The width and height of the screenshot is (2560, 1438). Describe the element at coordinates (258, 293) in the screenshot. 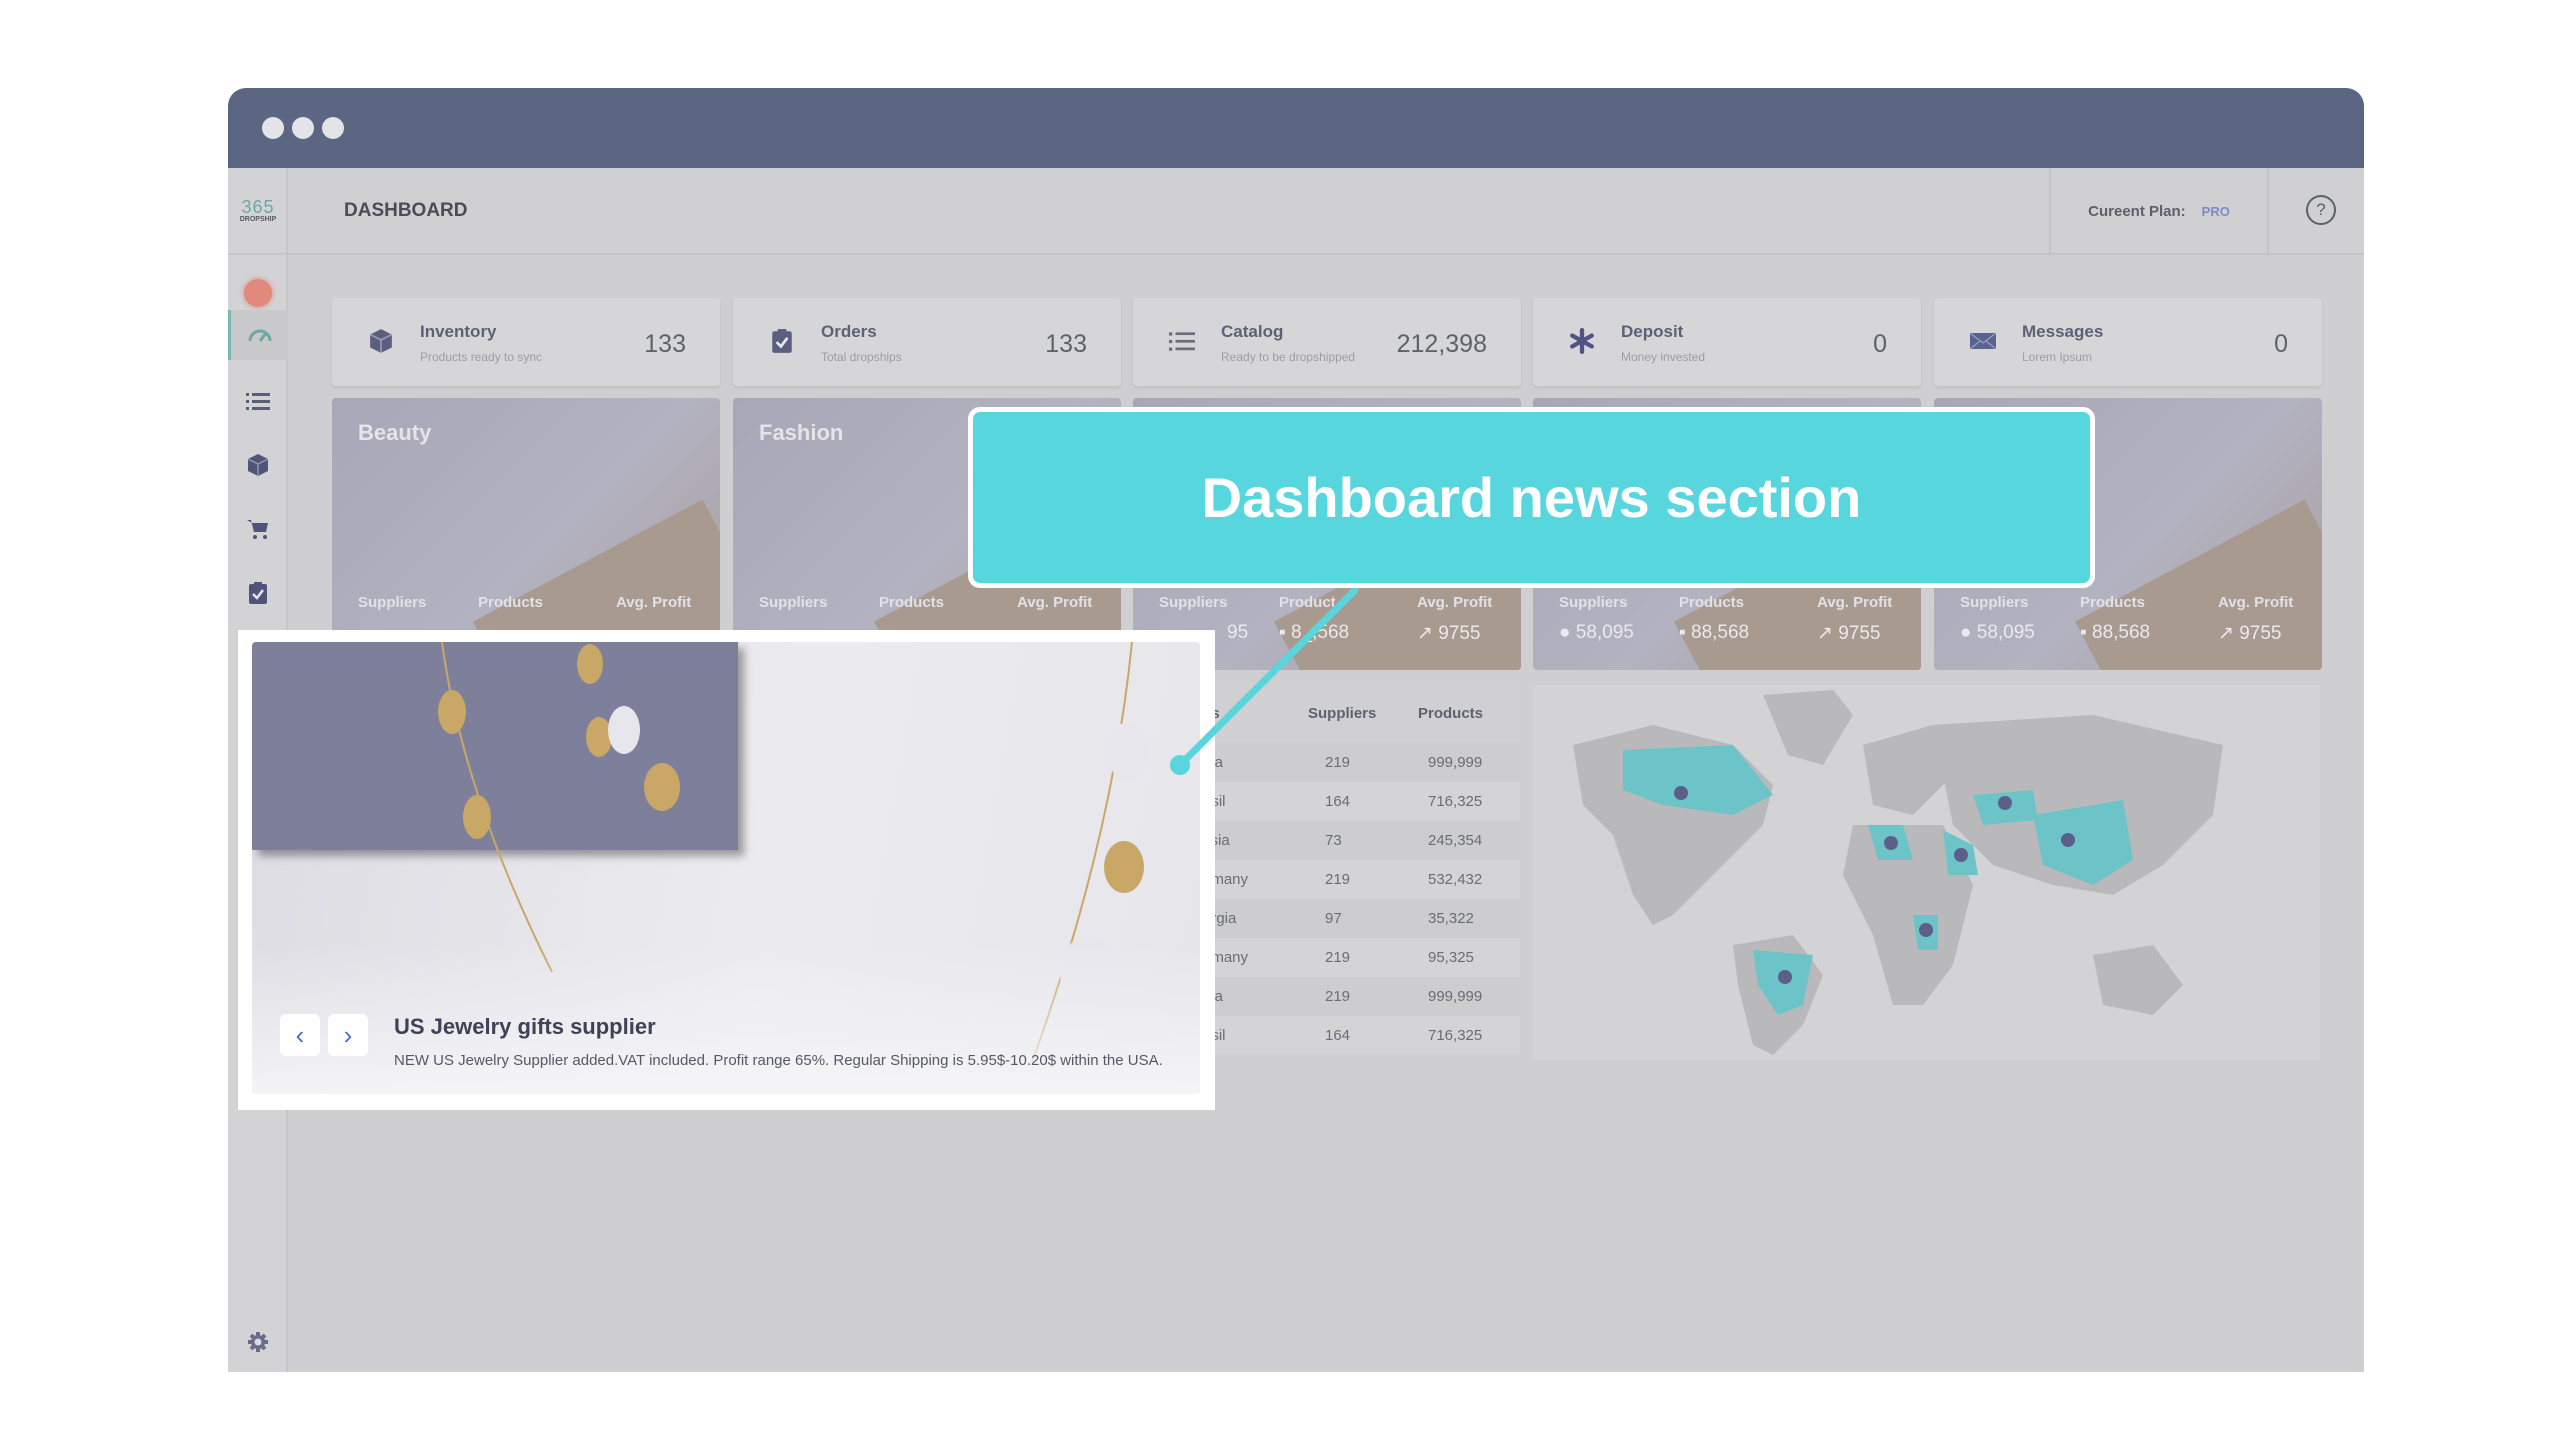

I see `avatar` at that location.